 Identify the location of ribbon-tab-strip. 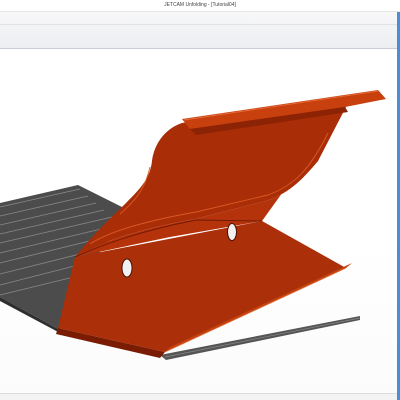
(200, 18).